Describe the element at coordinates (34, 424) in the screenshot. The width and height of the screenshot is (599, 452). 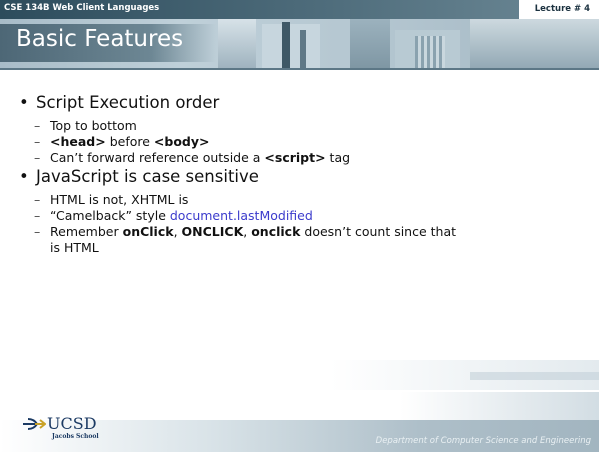
I see `trident-logo-icon` at that location.